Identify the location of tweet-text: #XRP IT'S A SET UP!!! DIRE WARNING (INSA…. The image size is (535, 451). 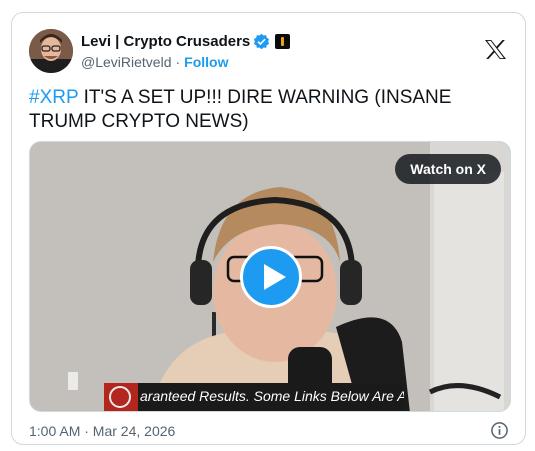
(269, 110).